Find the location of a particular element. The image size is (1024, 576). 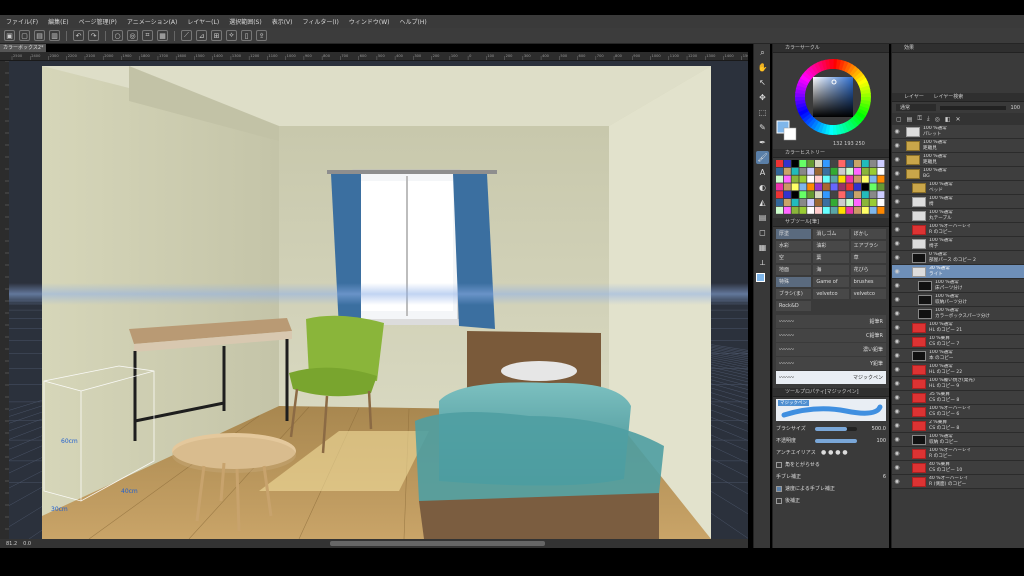

blend-mode-select: 通常 is located at coordinates (916, 107).